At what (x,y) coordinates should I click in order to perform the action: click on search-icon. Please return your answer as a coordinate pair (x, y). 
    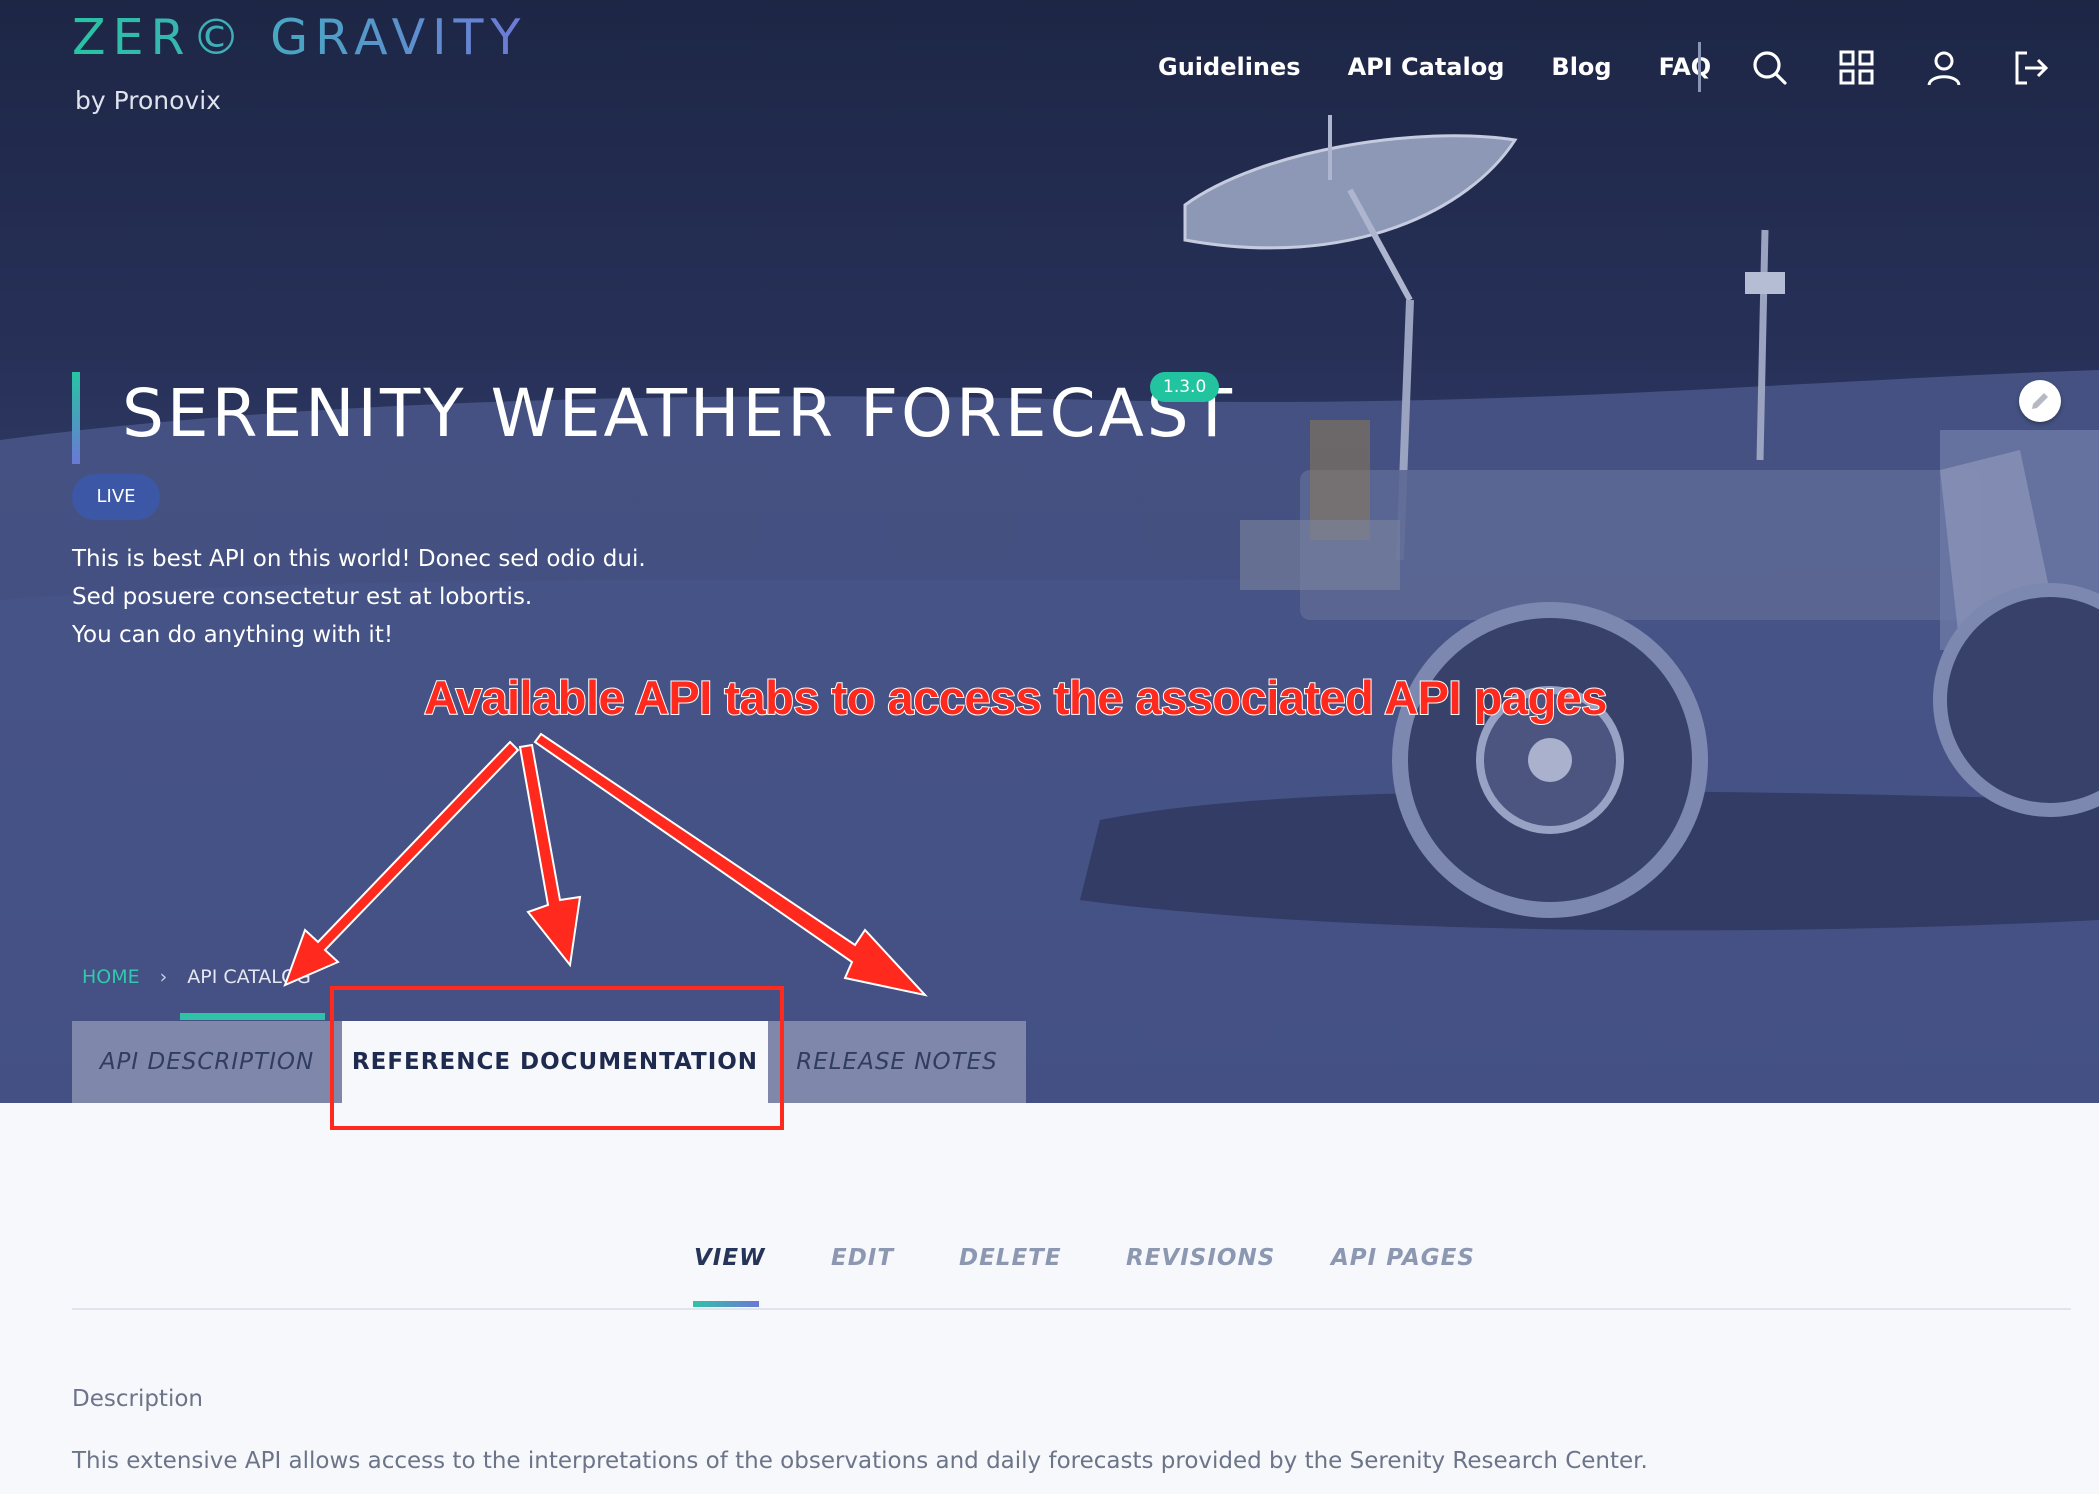
    Looking at the image, I should click on (1770, 68).